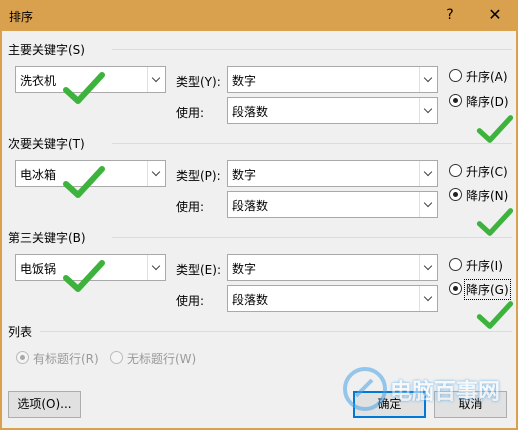 Image resolution: width=518 pixels, height=430 pixels. What do you see at coordinates (46, 50) in the screenshot?
I see `primary-key-heading: 主要关键字(S)` at bounding box center [46, 50].